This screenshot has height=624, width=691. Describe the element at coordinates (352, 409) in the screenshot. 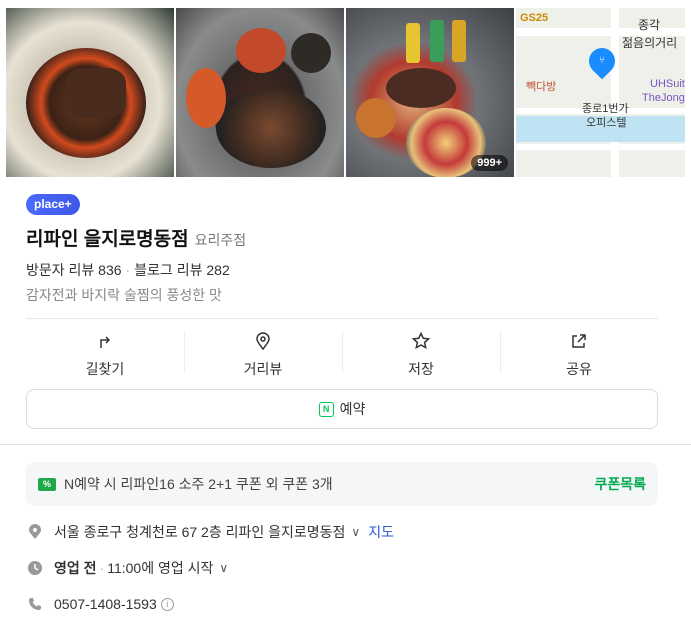

I see `reserve-label: 예약` at that location.